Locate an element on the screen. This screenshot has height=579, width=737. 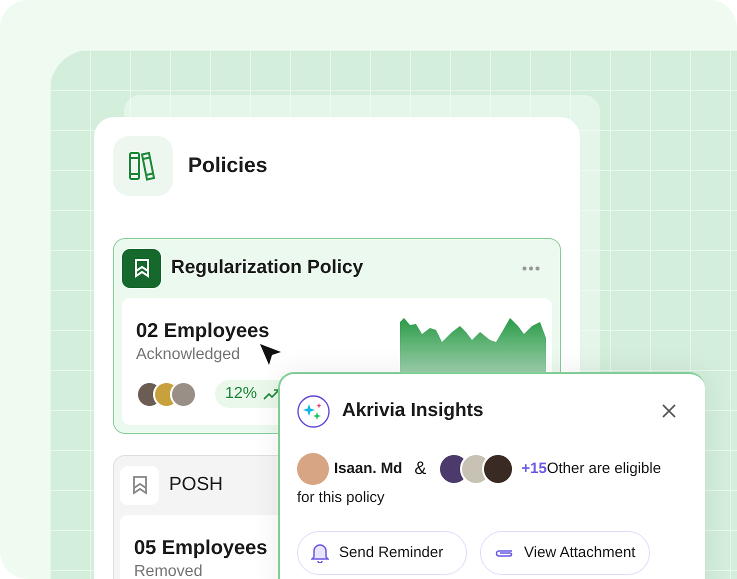
employee-count: 02 Employees is located at coordinates (203, 331).